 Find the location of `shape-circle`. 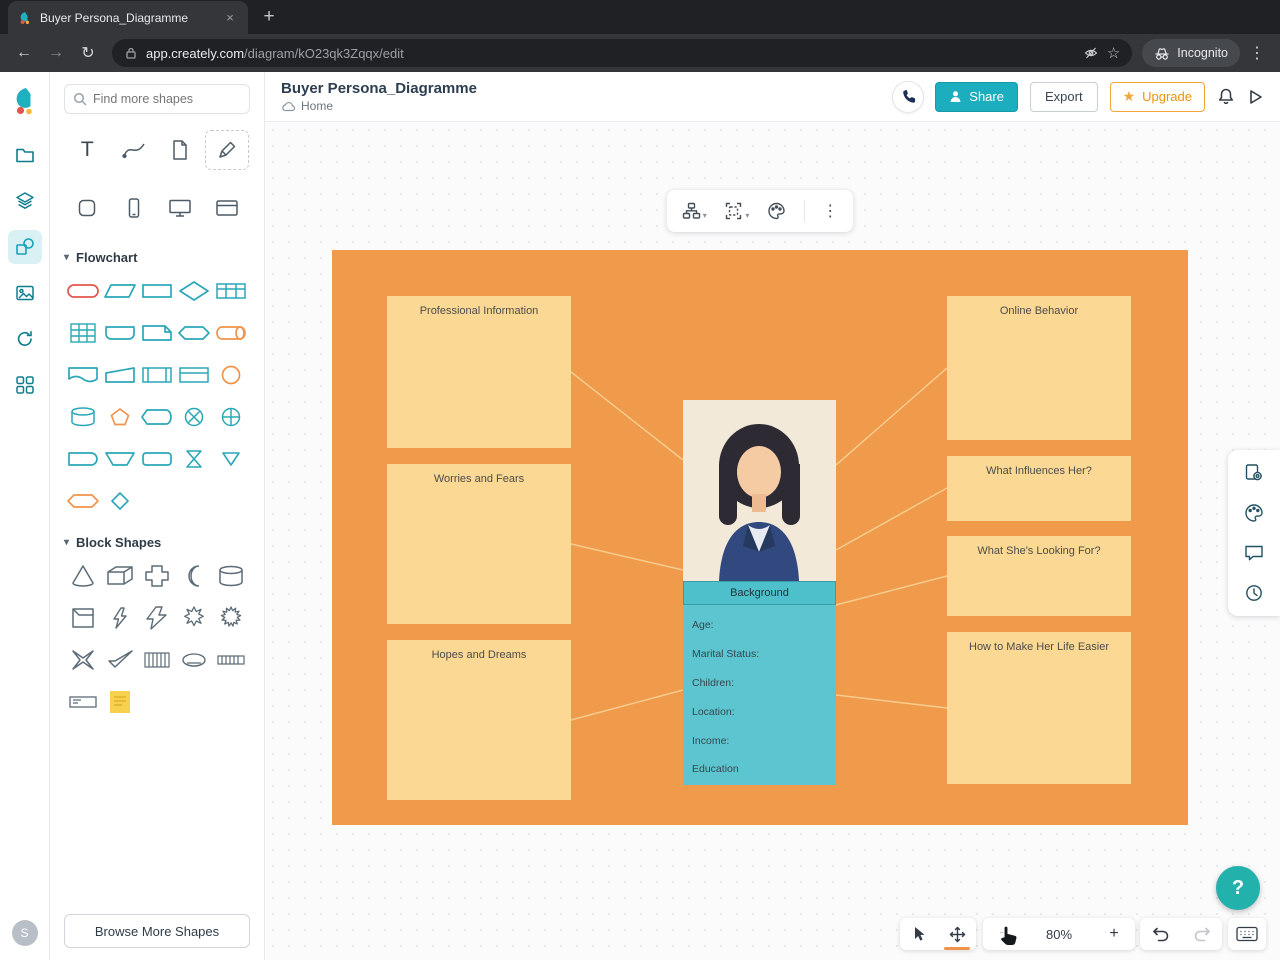

shape-circle is located at coordinates (231, 375).